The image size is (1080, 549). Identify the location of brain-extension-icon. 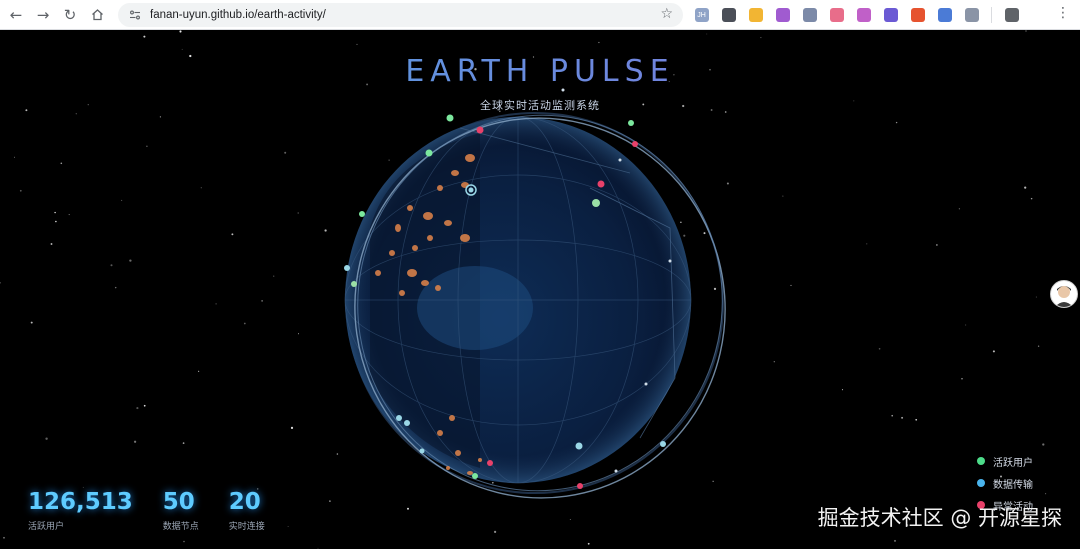
(863, 15).